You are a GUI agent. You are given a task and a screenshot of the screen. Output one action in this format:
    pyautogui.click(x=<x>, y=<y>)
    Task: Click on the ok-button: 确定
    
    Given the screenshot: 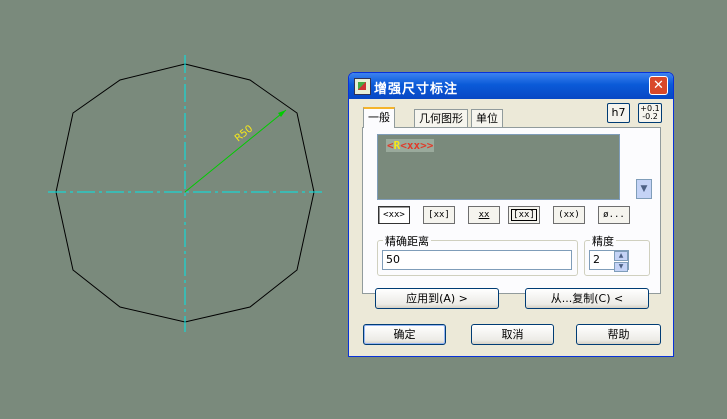 What is the action you would take?
    pyautogui.click(x=404, y=334)
    